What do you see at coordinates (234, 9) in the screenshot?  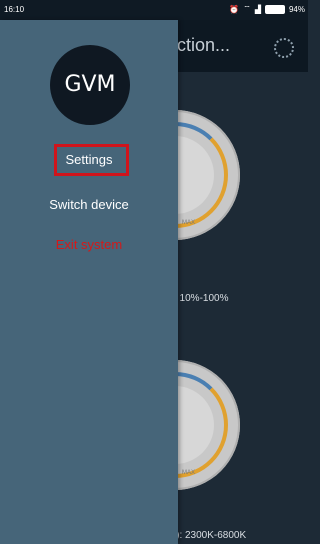 I see `alarm-icon: ⏰` at bounding box center [234, 9].